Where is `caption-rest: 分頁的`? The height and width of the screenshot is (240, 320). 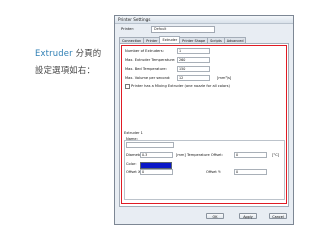
caption-rest: 分頁的 is located at coordinates (87, 53).